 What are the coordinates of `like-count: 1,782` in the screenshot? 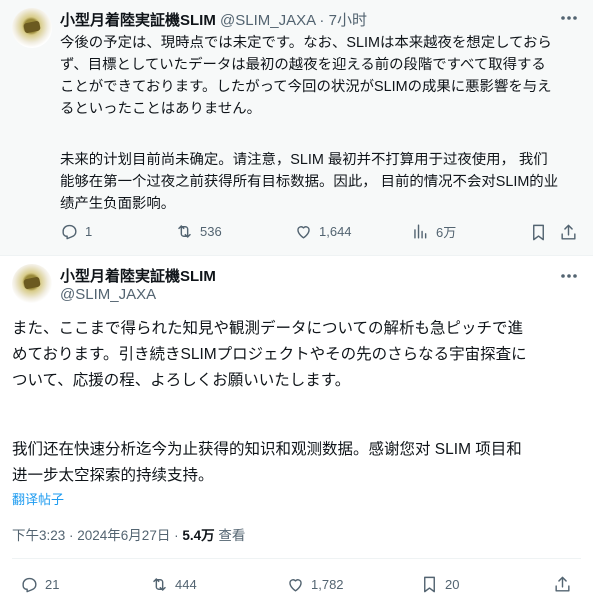 It's located at (327, 584).